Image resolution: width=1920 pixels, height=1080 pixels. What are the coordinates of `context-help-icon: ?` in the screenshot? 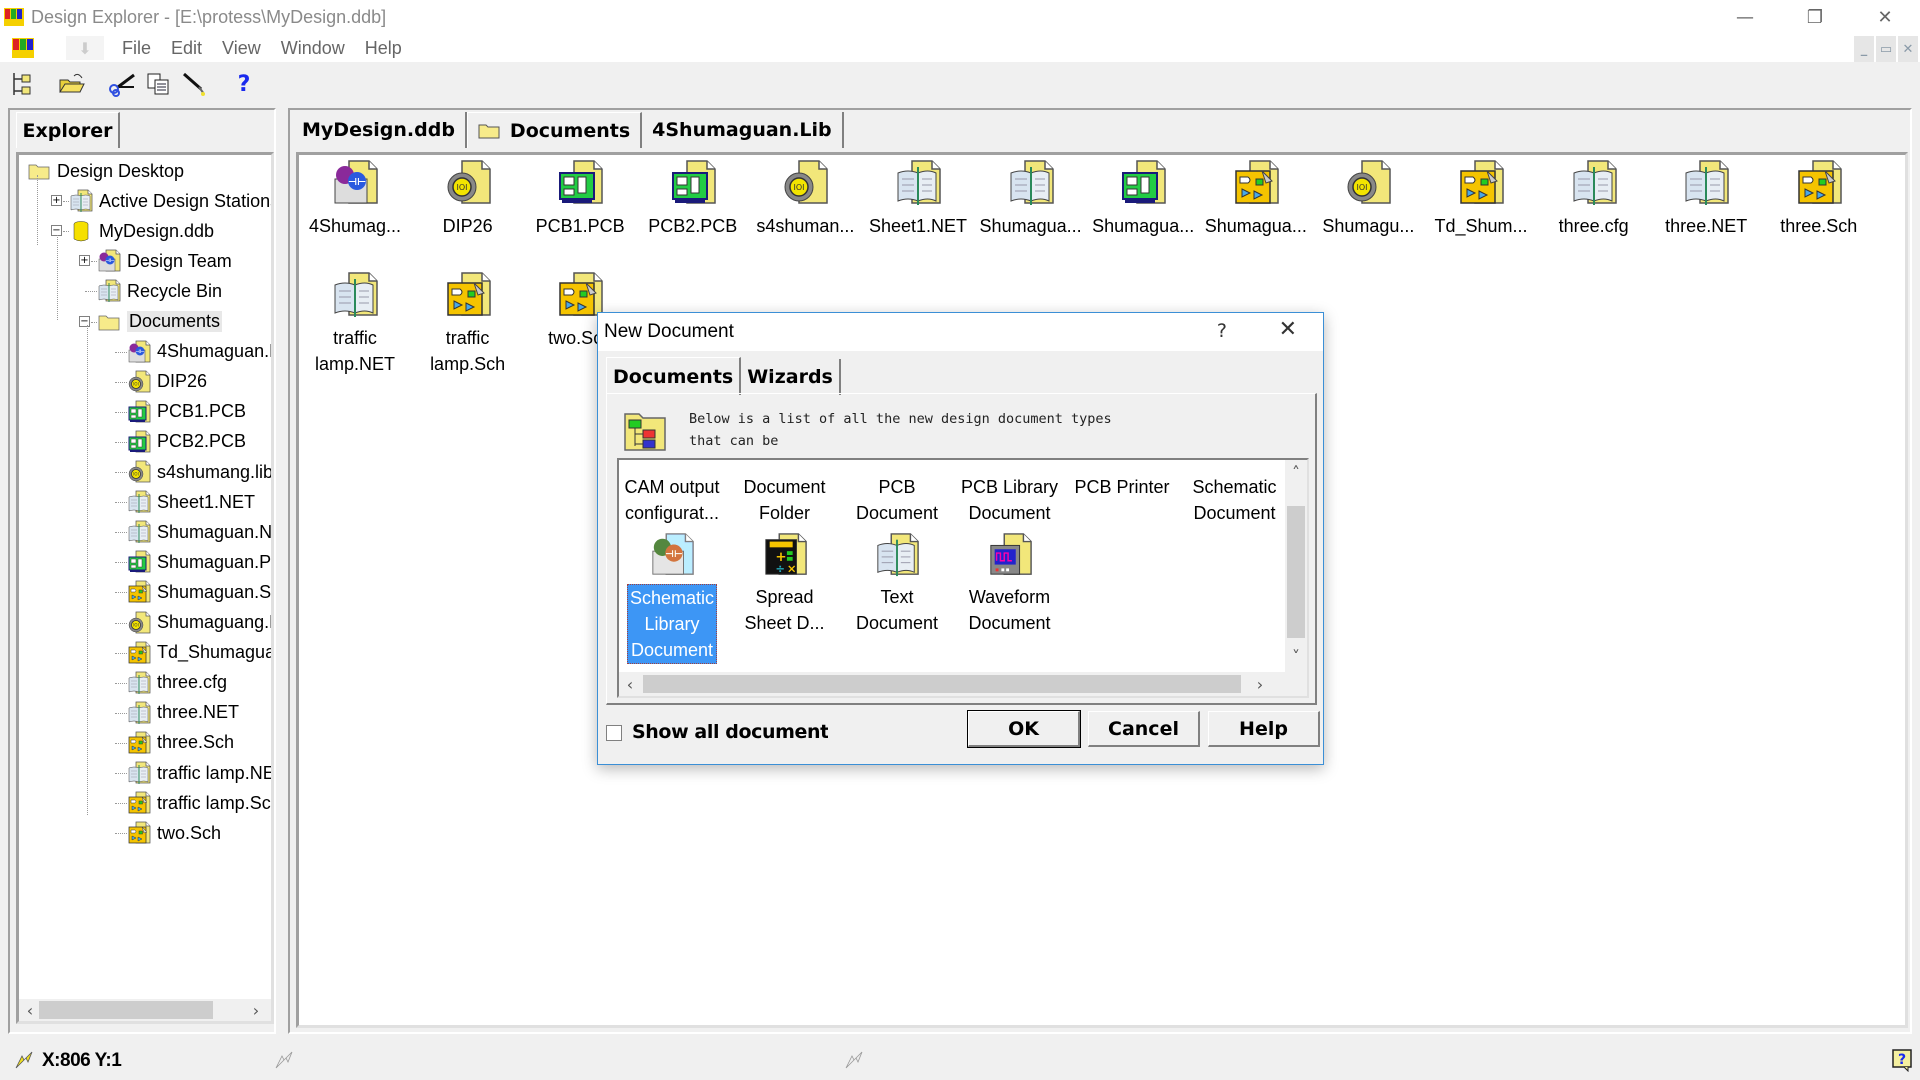 It's located at (1902, 1060).